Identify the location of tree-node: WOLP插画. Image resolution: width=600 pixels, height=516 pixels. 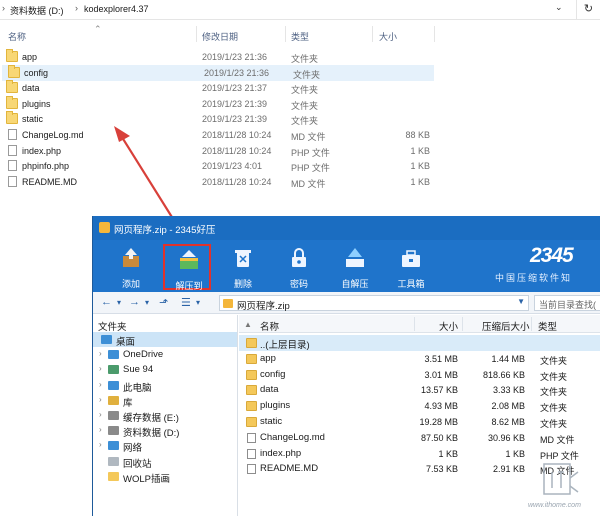
(165, 477).